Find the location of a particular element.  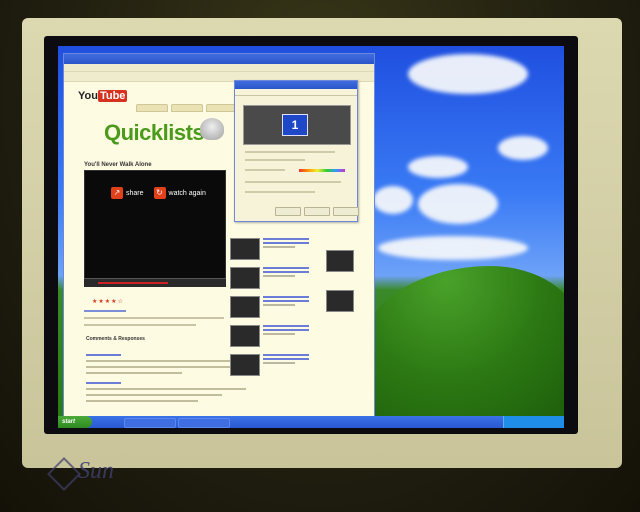

display-properties-dialog: 1 is located at coordinates (296, 151).